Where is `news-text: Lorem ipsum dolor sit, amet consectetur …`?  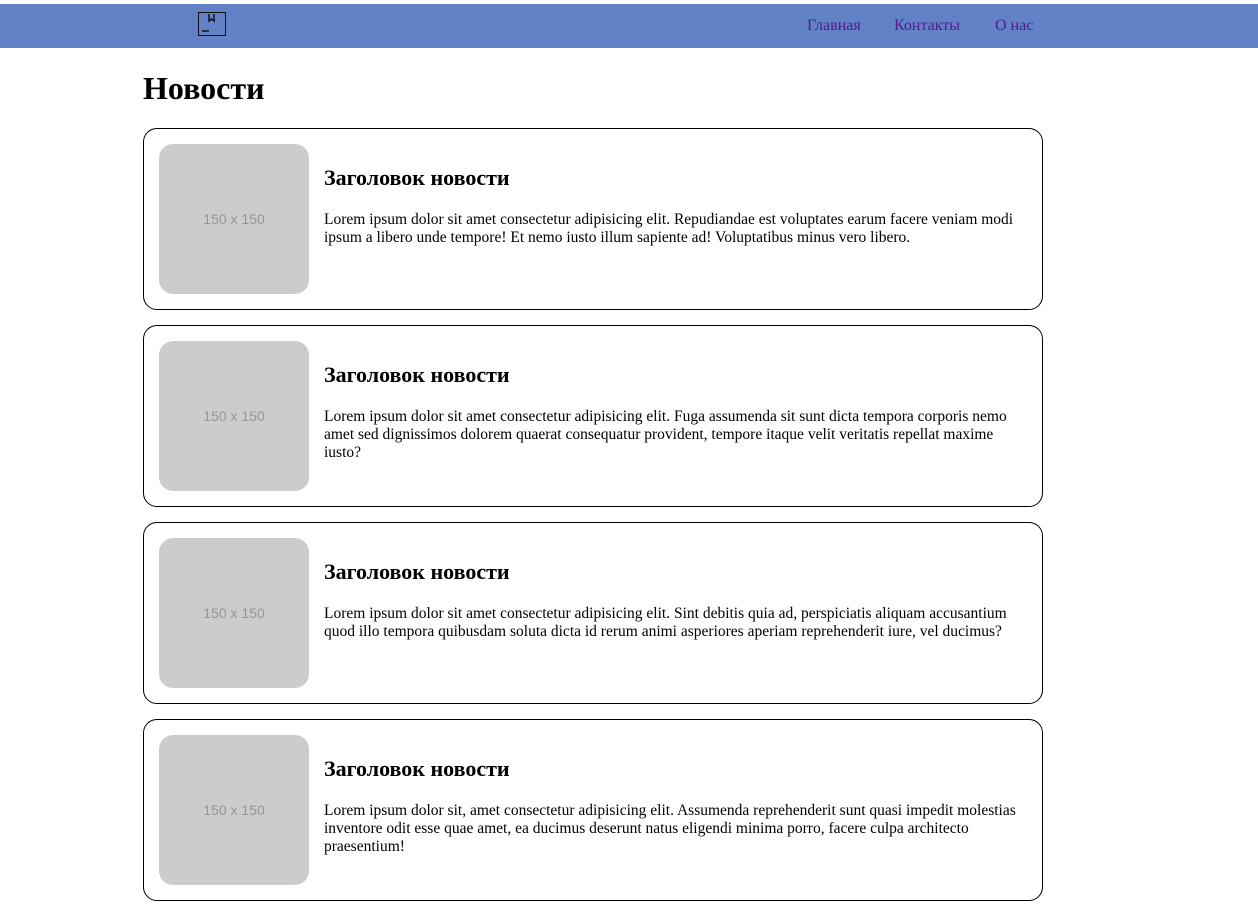
news-text: Lorem ipsum dolor sit, amet consectetur … is located at coordinates (670, 828).